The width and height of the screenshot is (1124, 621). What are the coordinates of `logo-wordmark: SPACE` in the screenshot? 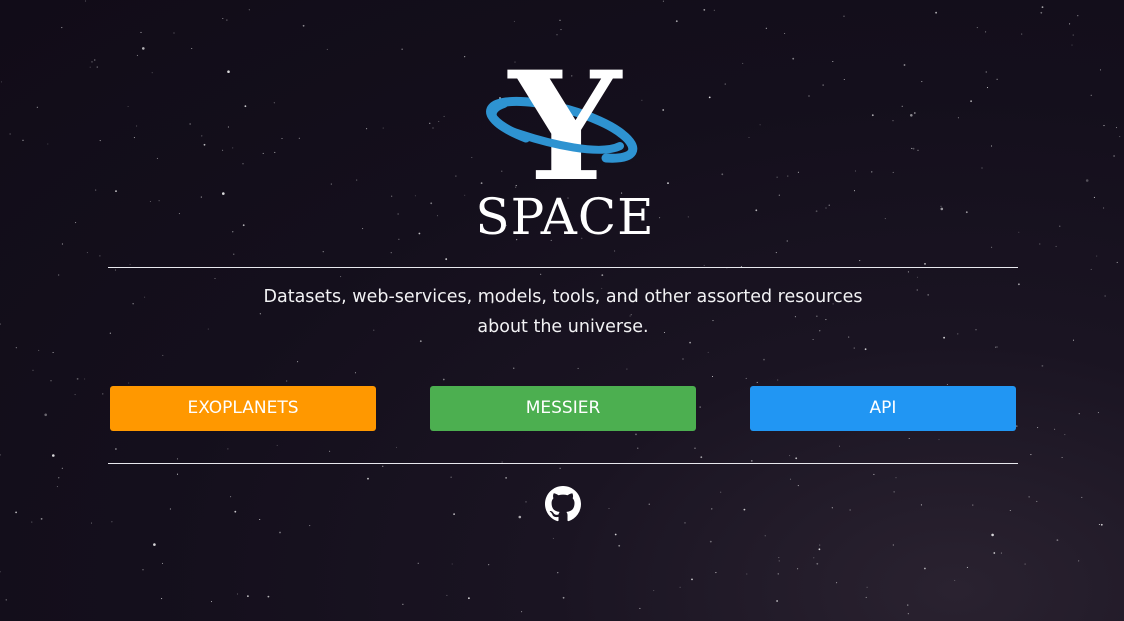 It's located at (565, 217).